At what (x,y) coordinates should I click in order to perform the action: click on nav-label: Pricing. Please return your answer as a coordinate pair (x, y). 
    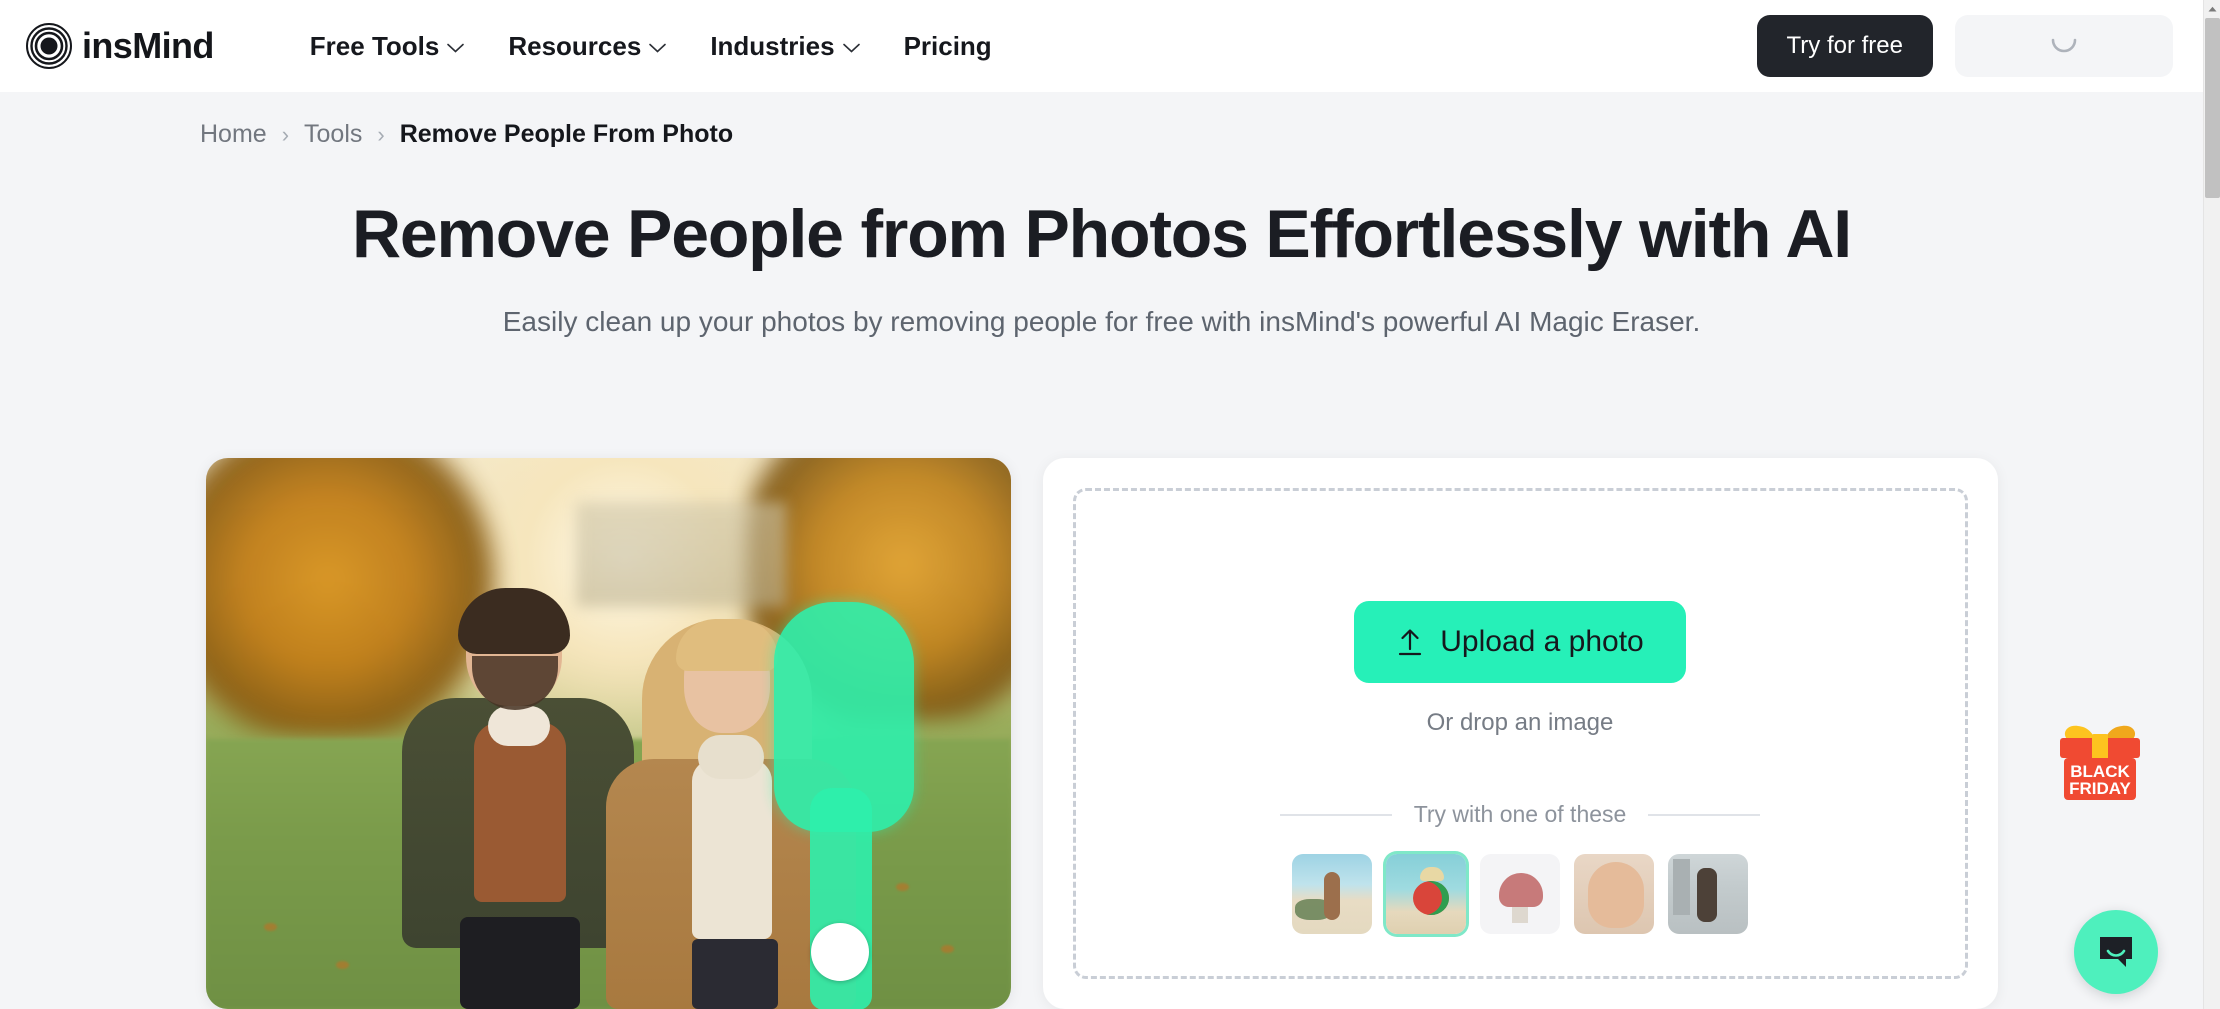
    Looking at the image, I should click on (947, 45).